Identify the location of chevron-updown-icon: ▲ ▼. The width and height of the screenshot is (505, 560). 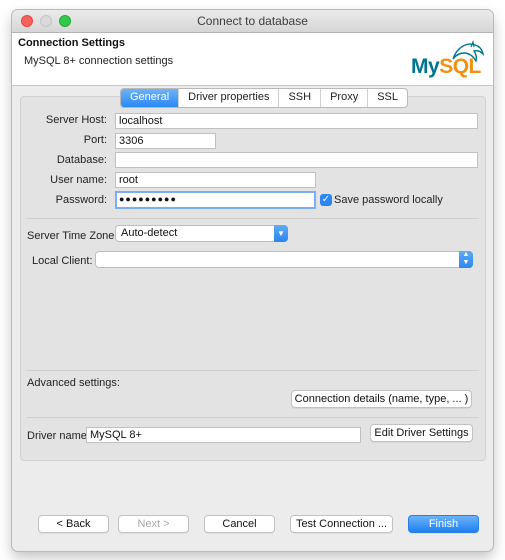
(466, 259).